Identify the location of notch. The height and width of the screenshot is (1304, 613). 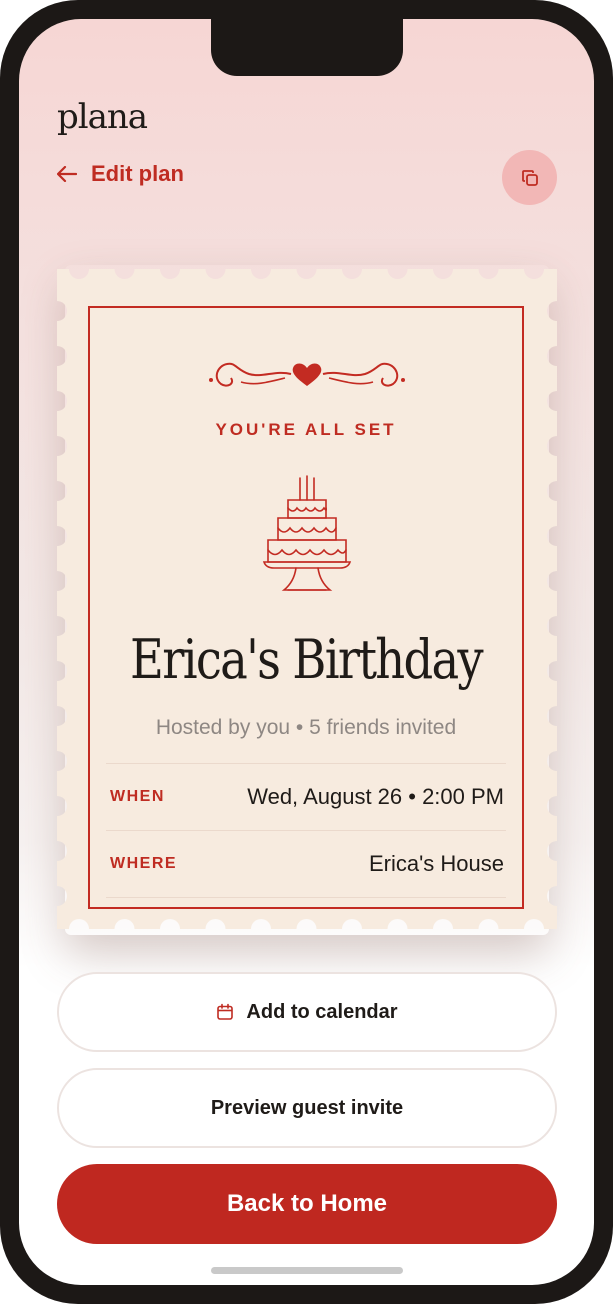
(307, 47).